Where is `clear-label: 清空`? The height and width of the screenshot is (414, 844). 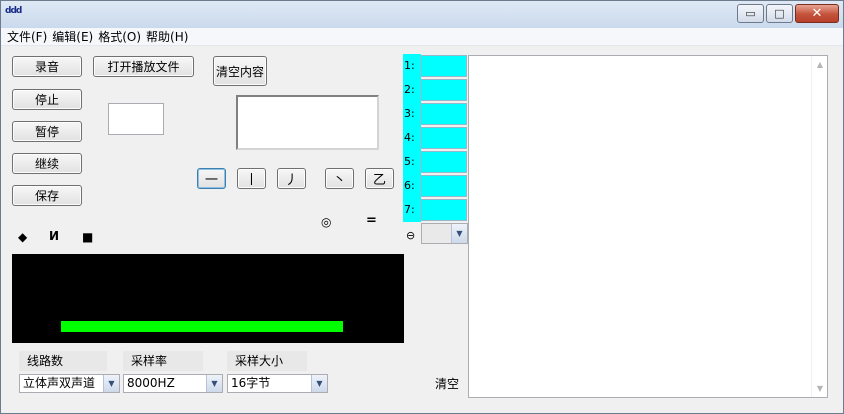
clear-label: 清空 is located at coordinates (447, 383).